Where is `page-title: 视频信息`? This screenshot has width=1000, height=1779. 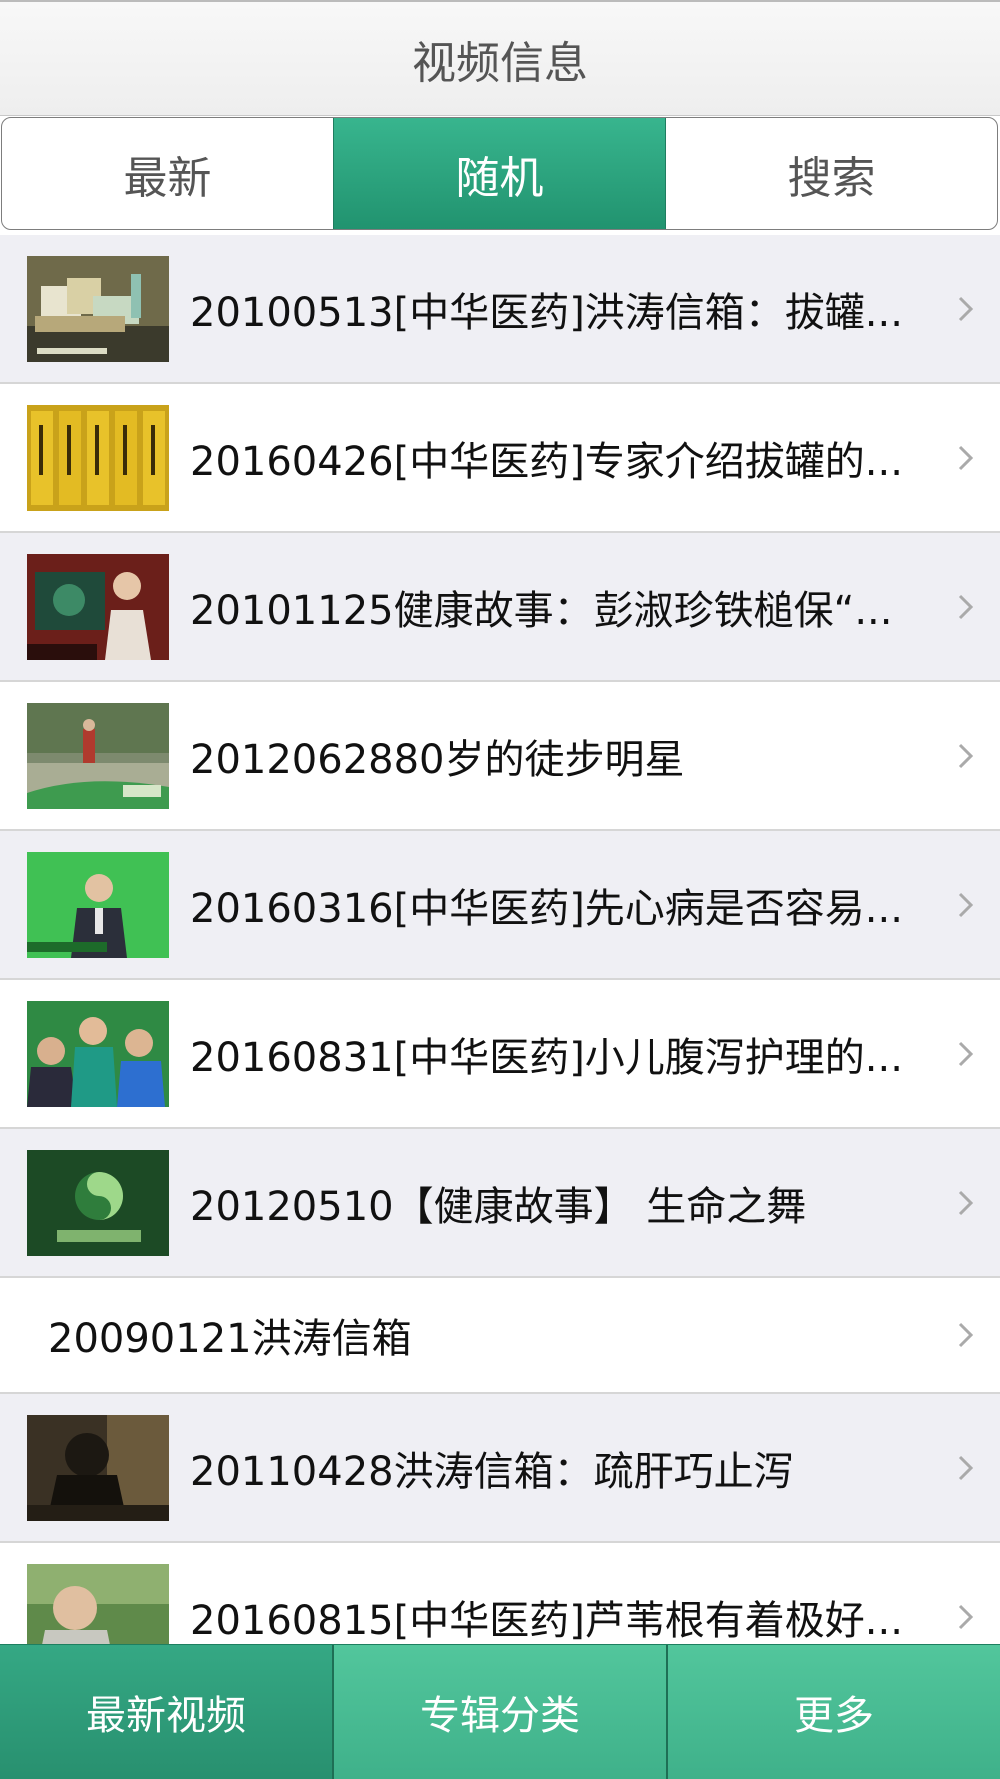 page-title: 视频信息 is located at coordinates (500, 63).